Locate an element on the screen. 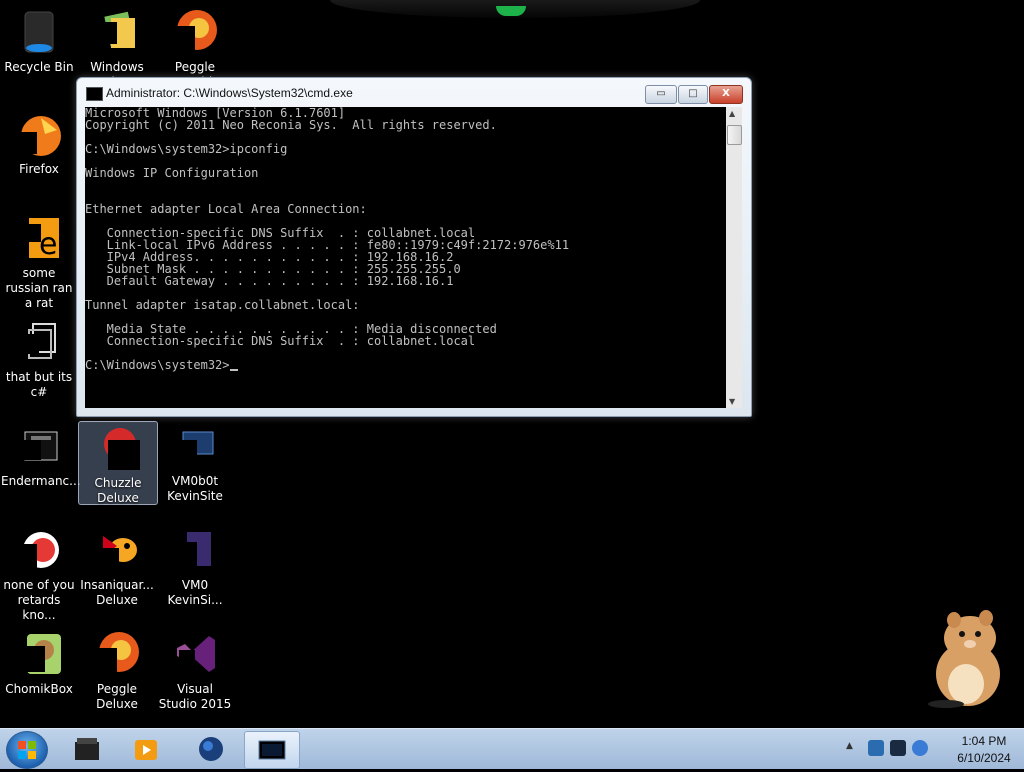 This screenshot has width=1024, height=772. cmd-app-icon is located at coordinates (94, 94).